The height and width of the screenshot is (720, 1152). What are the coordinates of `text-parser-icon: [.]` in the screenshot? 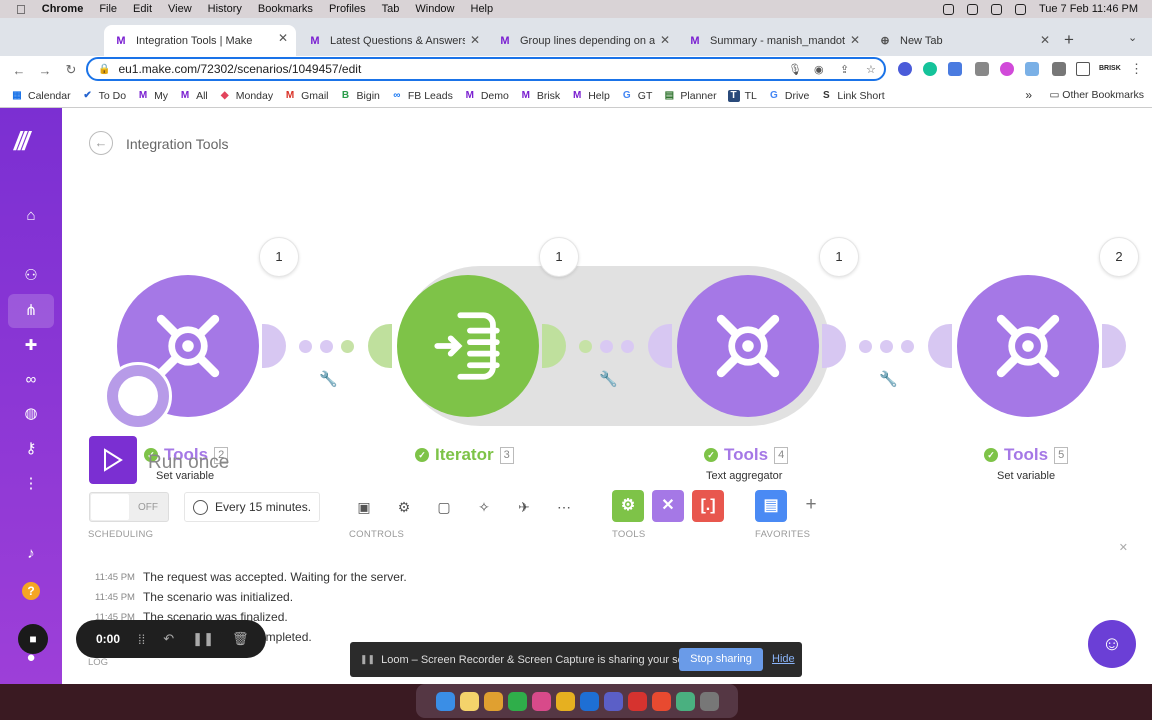 It's located at (708, 506).